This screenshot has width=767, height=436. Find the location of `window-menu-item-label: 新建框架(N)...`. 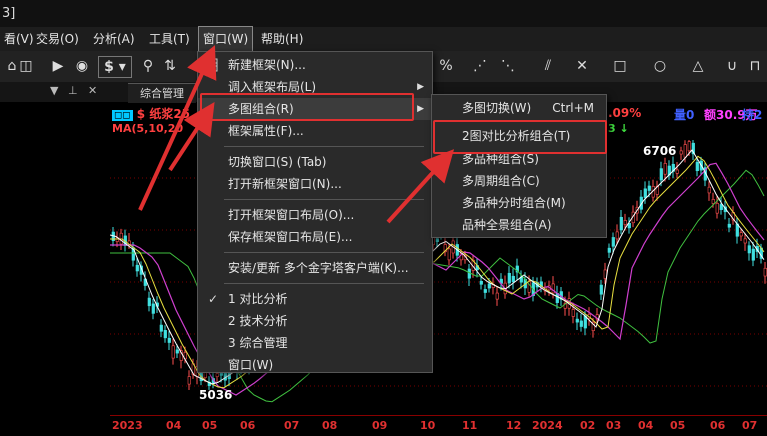

window-menu-item-label: 新建框架(N)... is located at coordinates (267, 65).